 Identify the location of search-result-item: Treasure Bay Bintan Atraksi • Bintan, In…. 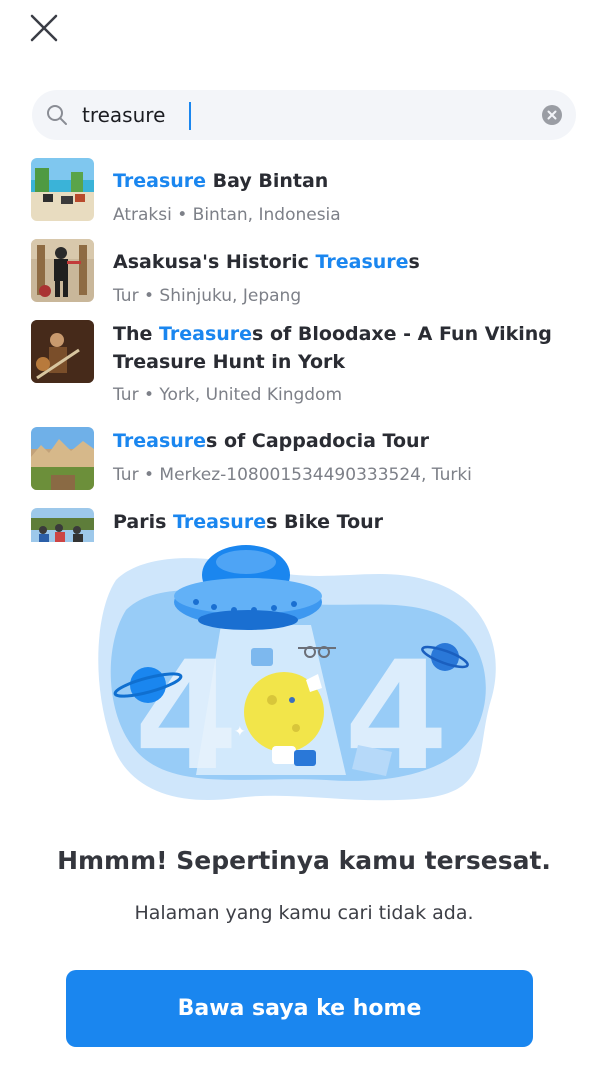
(304, 194).